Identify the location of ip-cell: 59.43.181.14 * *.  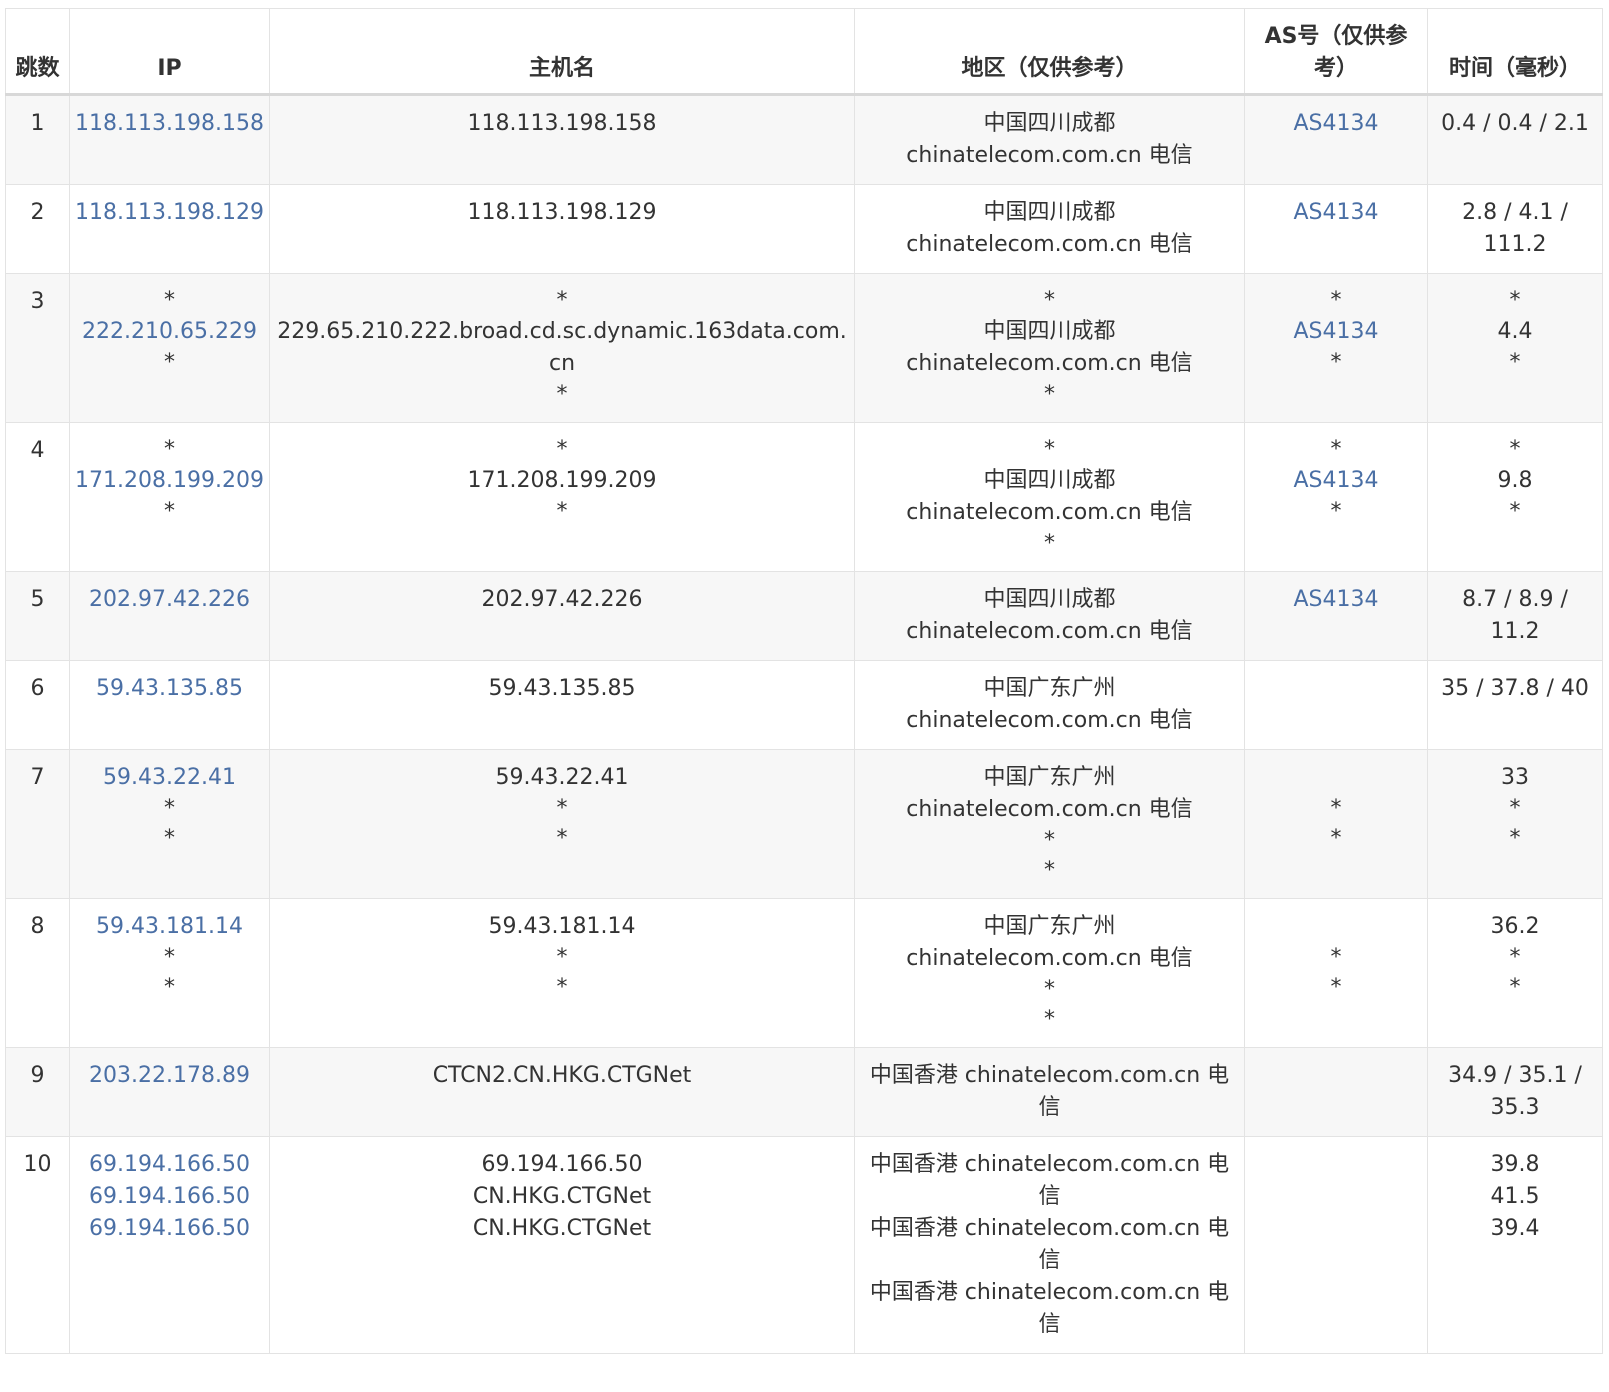
(169, 973).